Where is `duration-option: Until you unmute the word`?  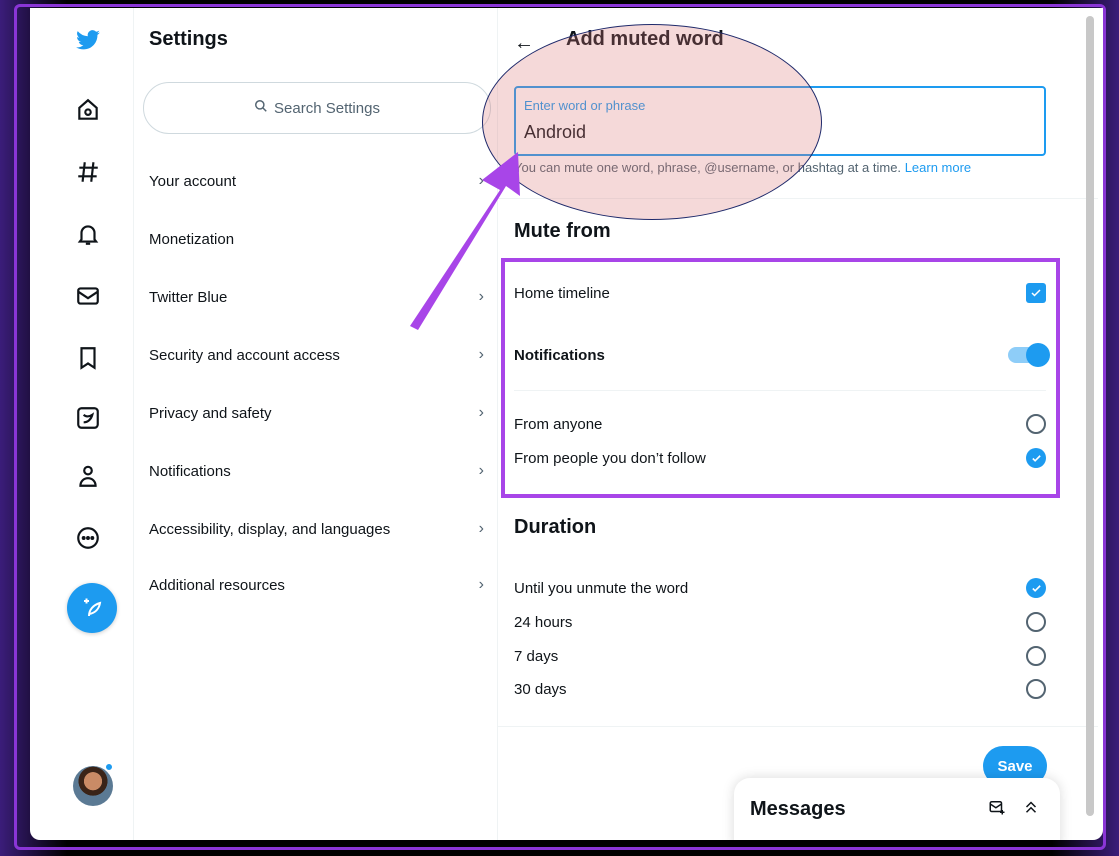 duration-option: Until you unmute the word is located at coordinates (780, 588).